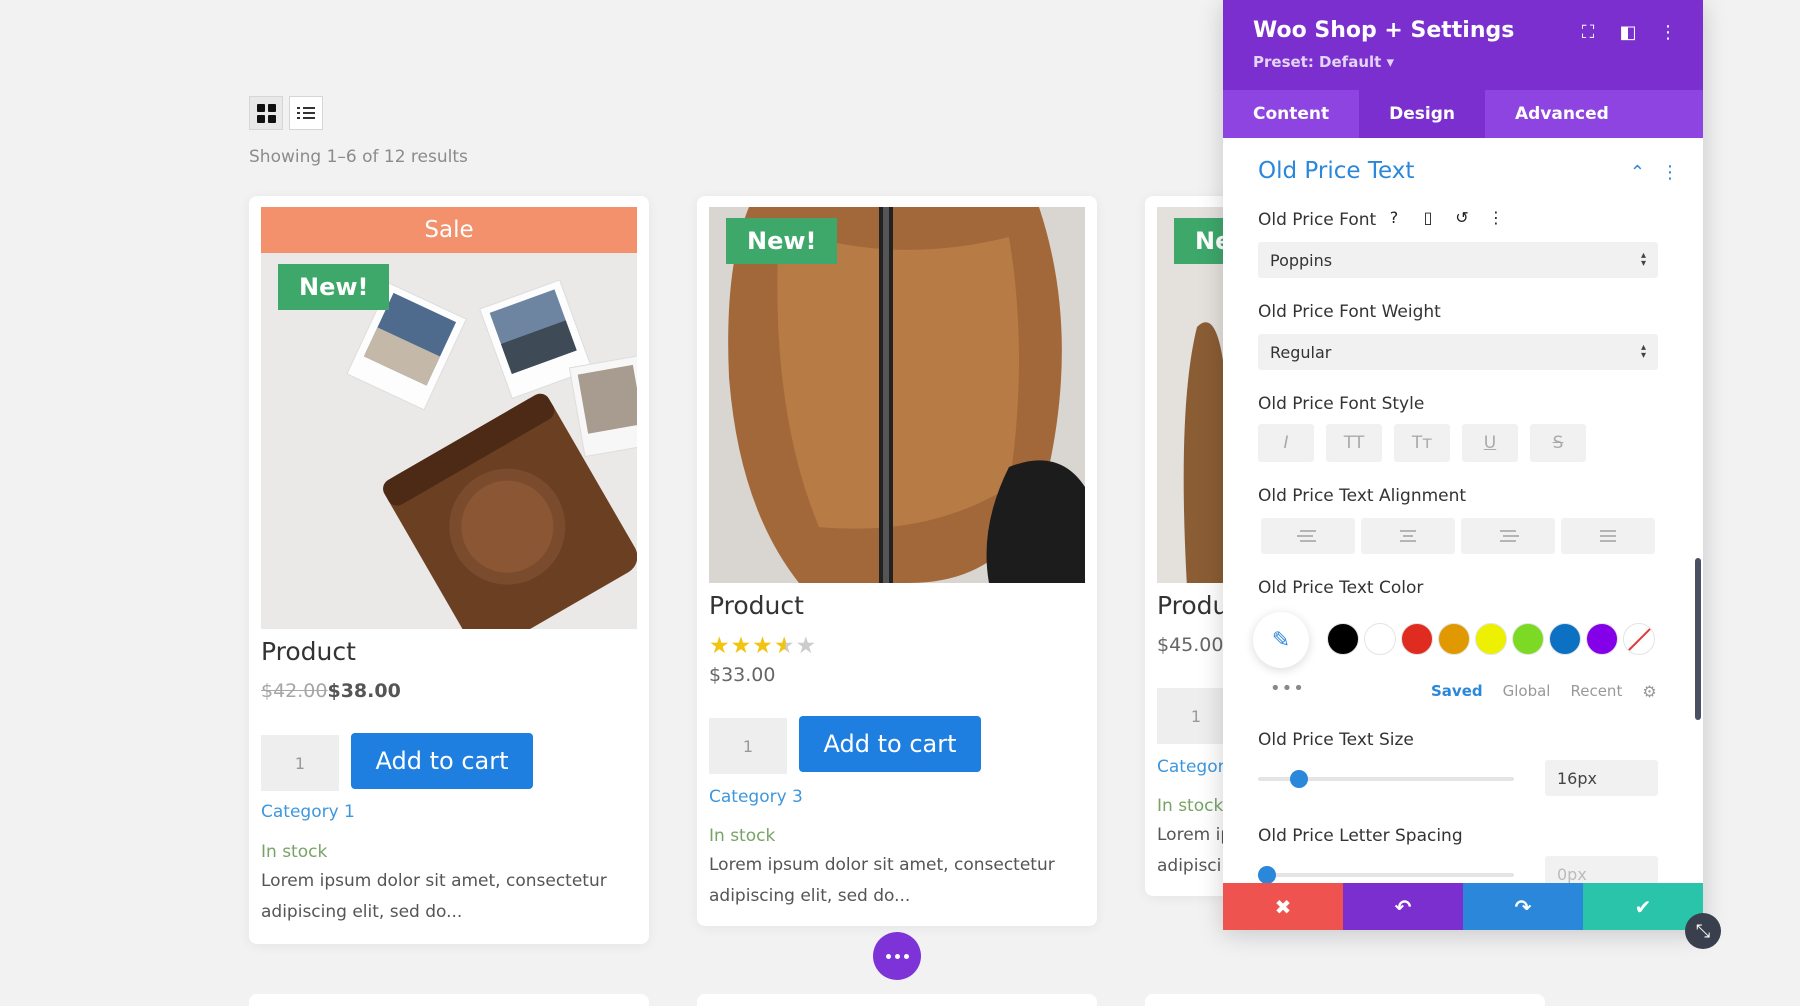 The height and width of the screenshot is (1006, 1800). I want to click on font-style-buttons: I TT Tт U S, so click(1422, 443).